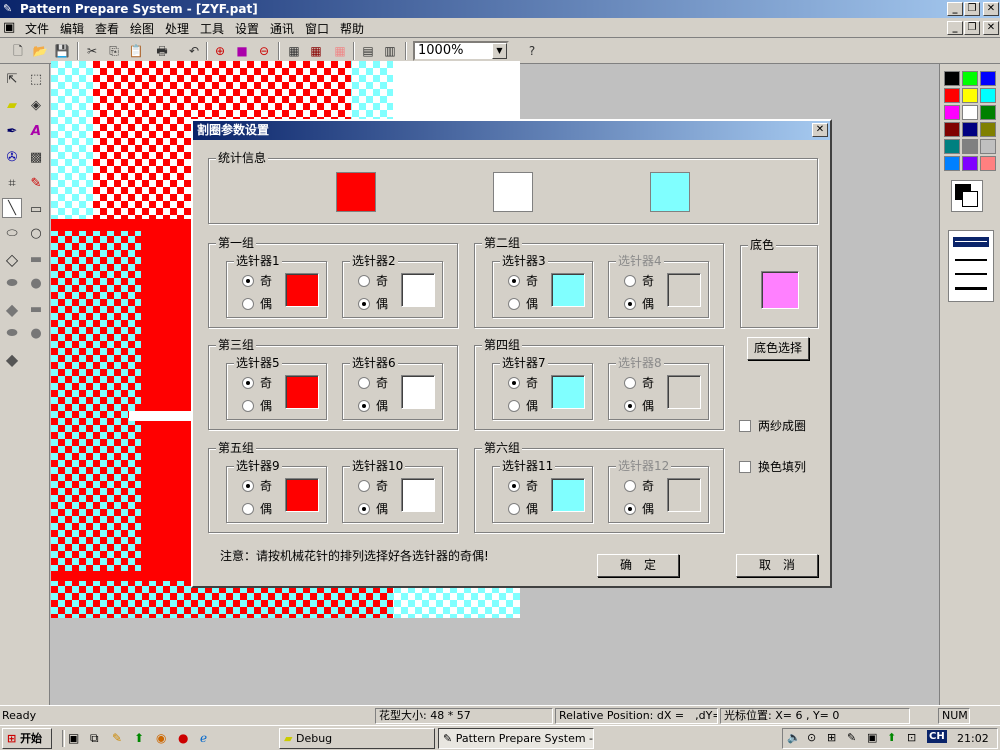 This screenshot has width=1000, height=750. What do you see at coordinates (161, 738) in the screenshot?
I see `quick-launch-icon: ◉` at bounding box center [161, 738].